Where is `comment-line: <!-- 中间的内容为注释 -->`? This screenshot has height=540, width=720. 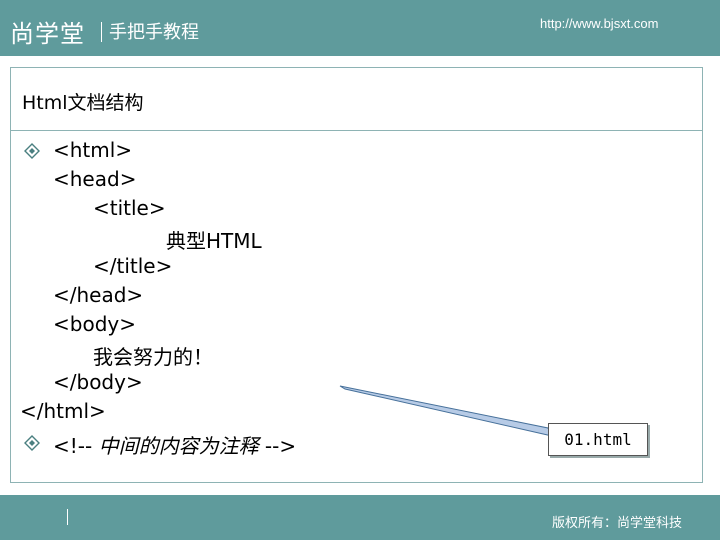 comment-line: <!-- 中间的内容为注释 --> is located at coordinates (174, 444).